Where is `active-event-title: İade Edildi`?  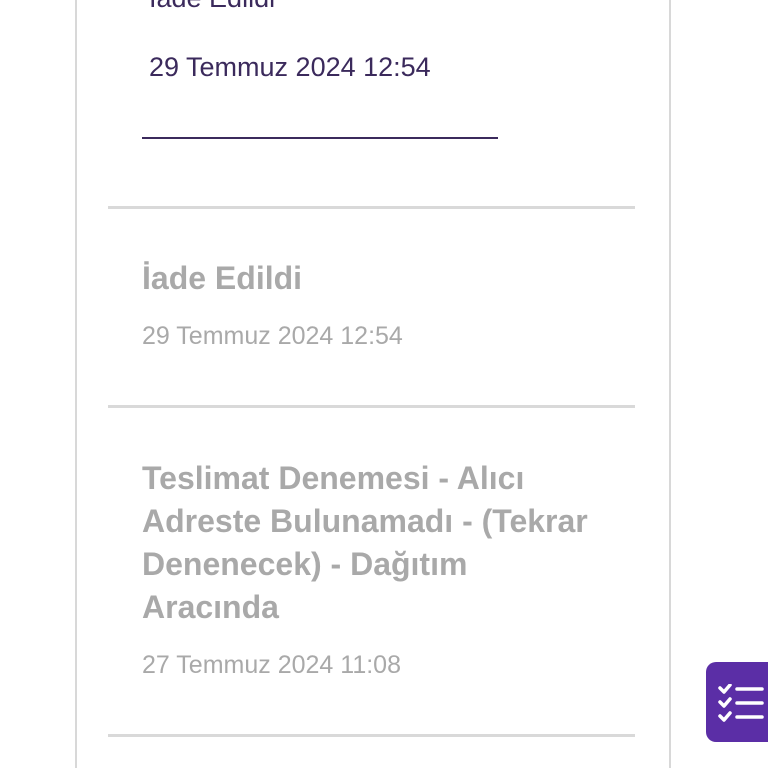 active-event-title: İade Edildi is located at coordinates (212, 7).